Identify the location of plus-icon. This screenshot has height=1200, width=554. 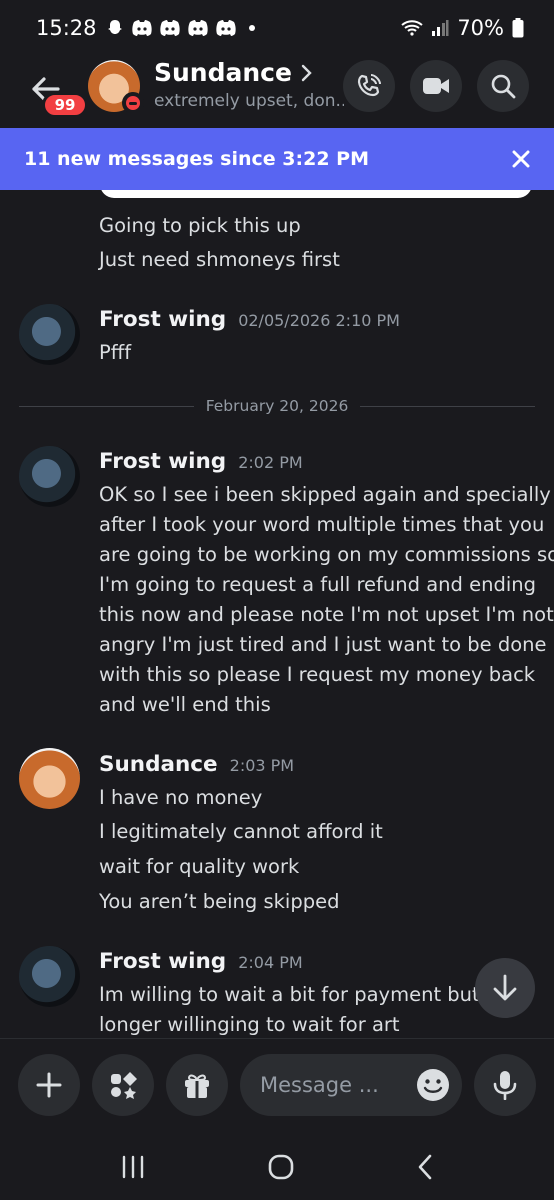
(49, 1085).